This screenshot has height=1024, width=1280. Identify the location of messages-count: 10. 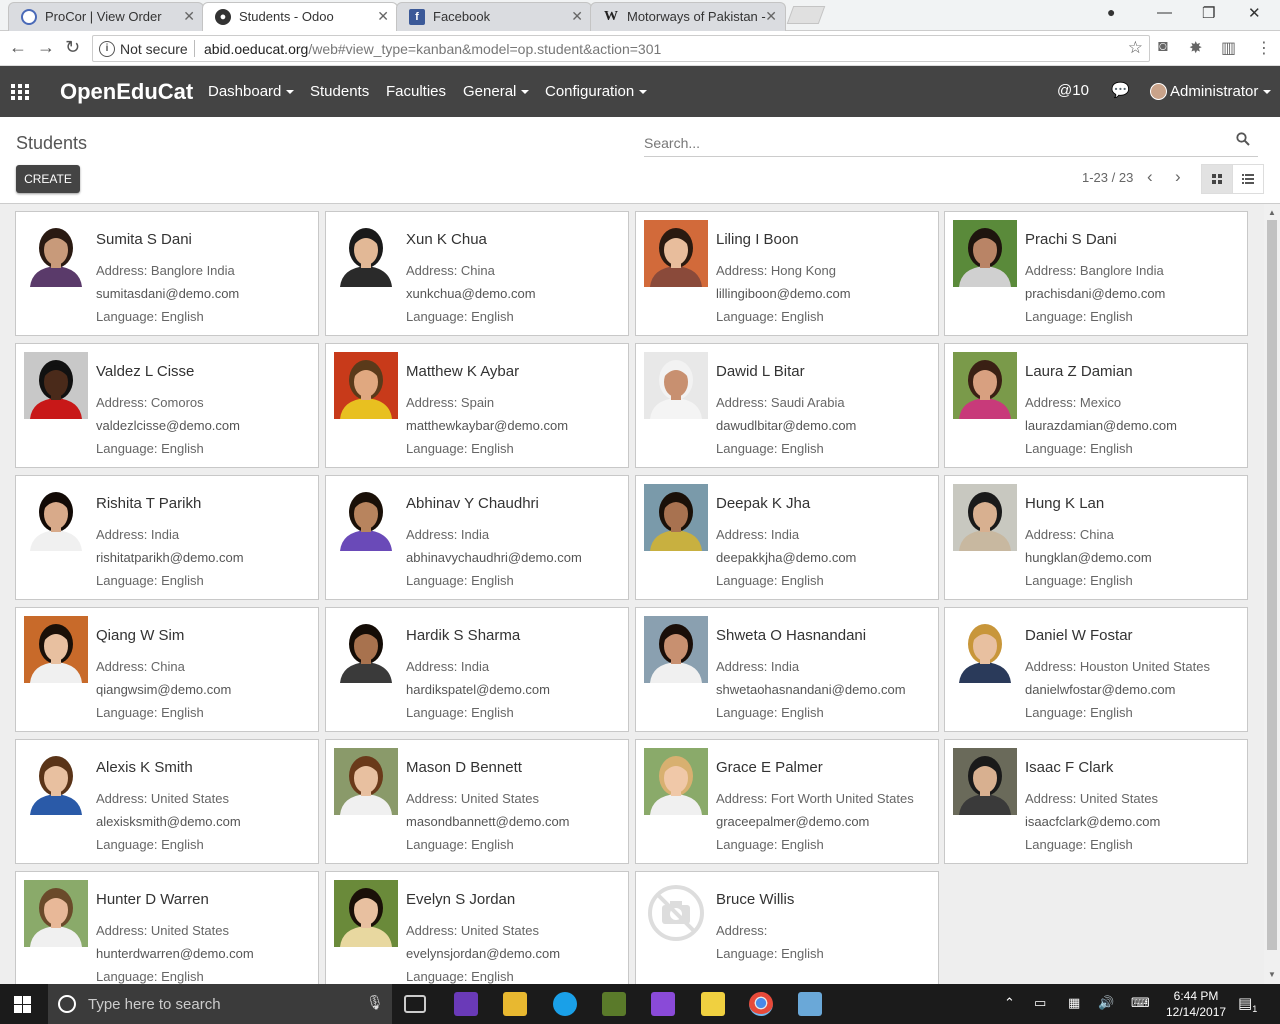
(1080, 90).